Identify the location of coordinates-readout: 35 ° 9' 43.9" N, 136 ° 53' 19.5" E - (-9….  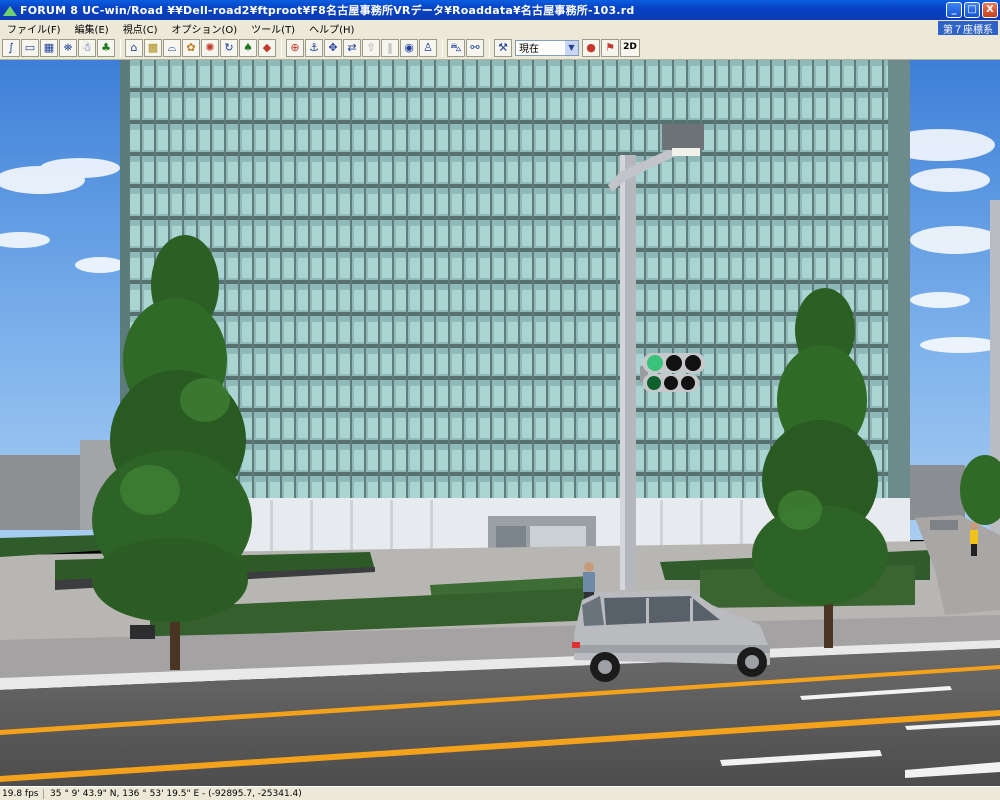
(176, 793).